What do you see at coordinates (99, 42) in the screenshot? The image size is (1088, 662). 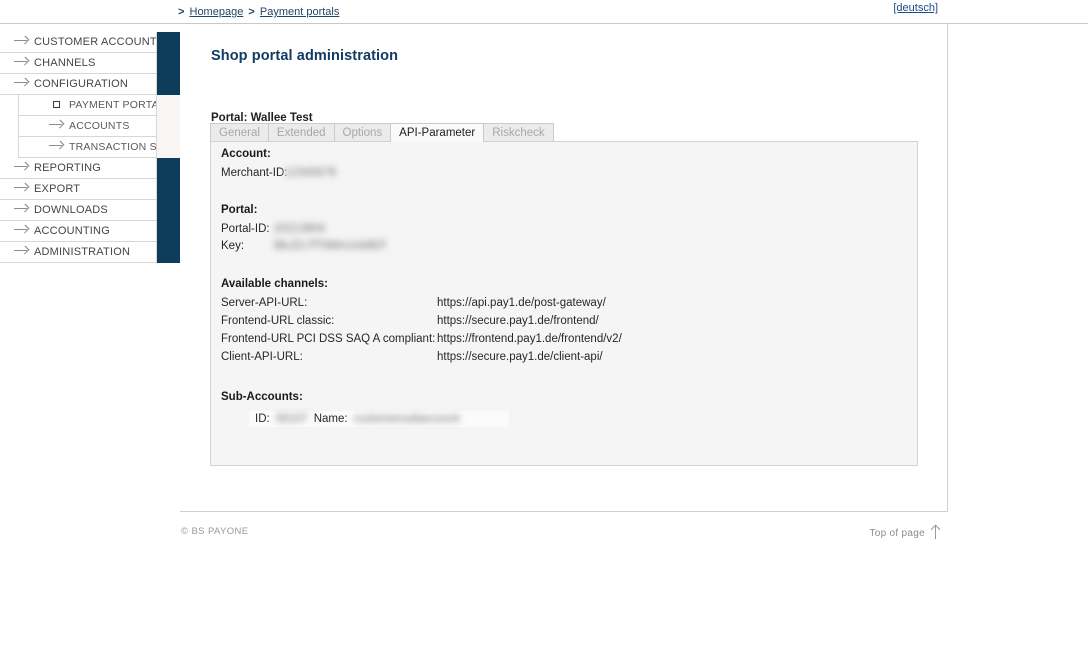 I see `sidebar-item-label: CUSTOMER ACCOUNTS` at bounding box center [99, 42].